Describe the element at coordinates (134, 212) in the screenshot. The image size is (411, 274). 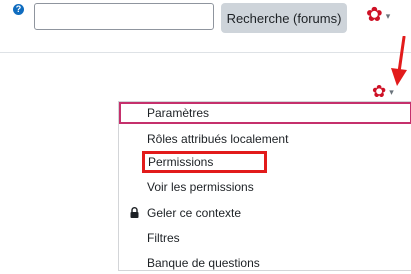
I see `lock-icon` at that location.